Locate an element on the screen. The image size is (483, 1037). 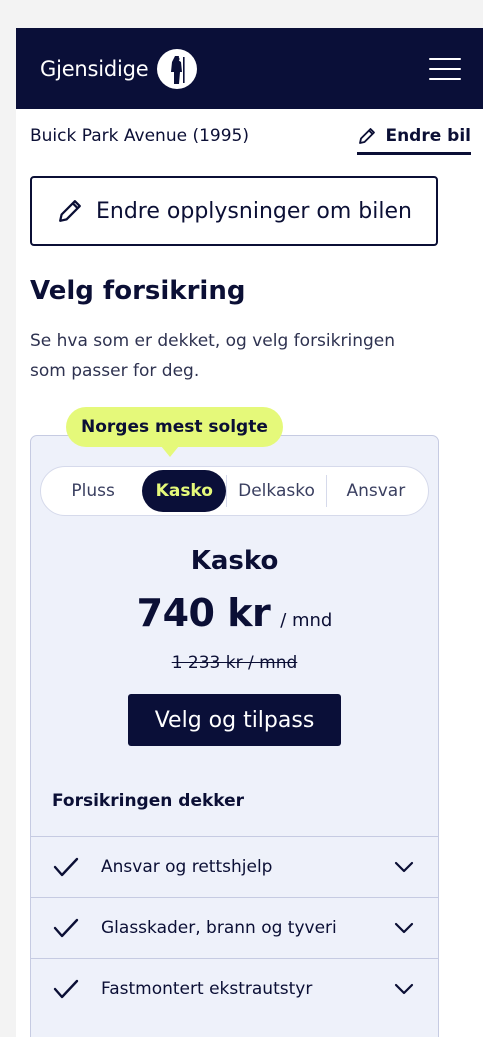
edit-car-details-button: Endre opplysninger om bilen is located at coordinates (234, 211).